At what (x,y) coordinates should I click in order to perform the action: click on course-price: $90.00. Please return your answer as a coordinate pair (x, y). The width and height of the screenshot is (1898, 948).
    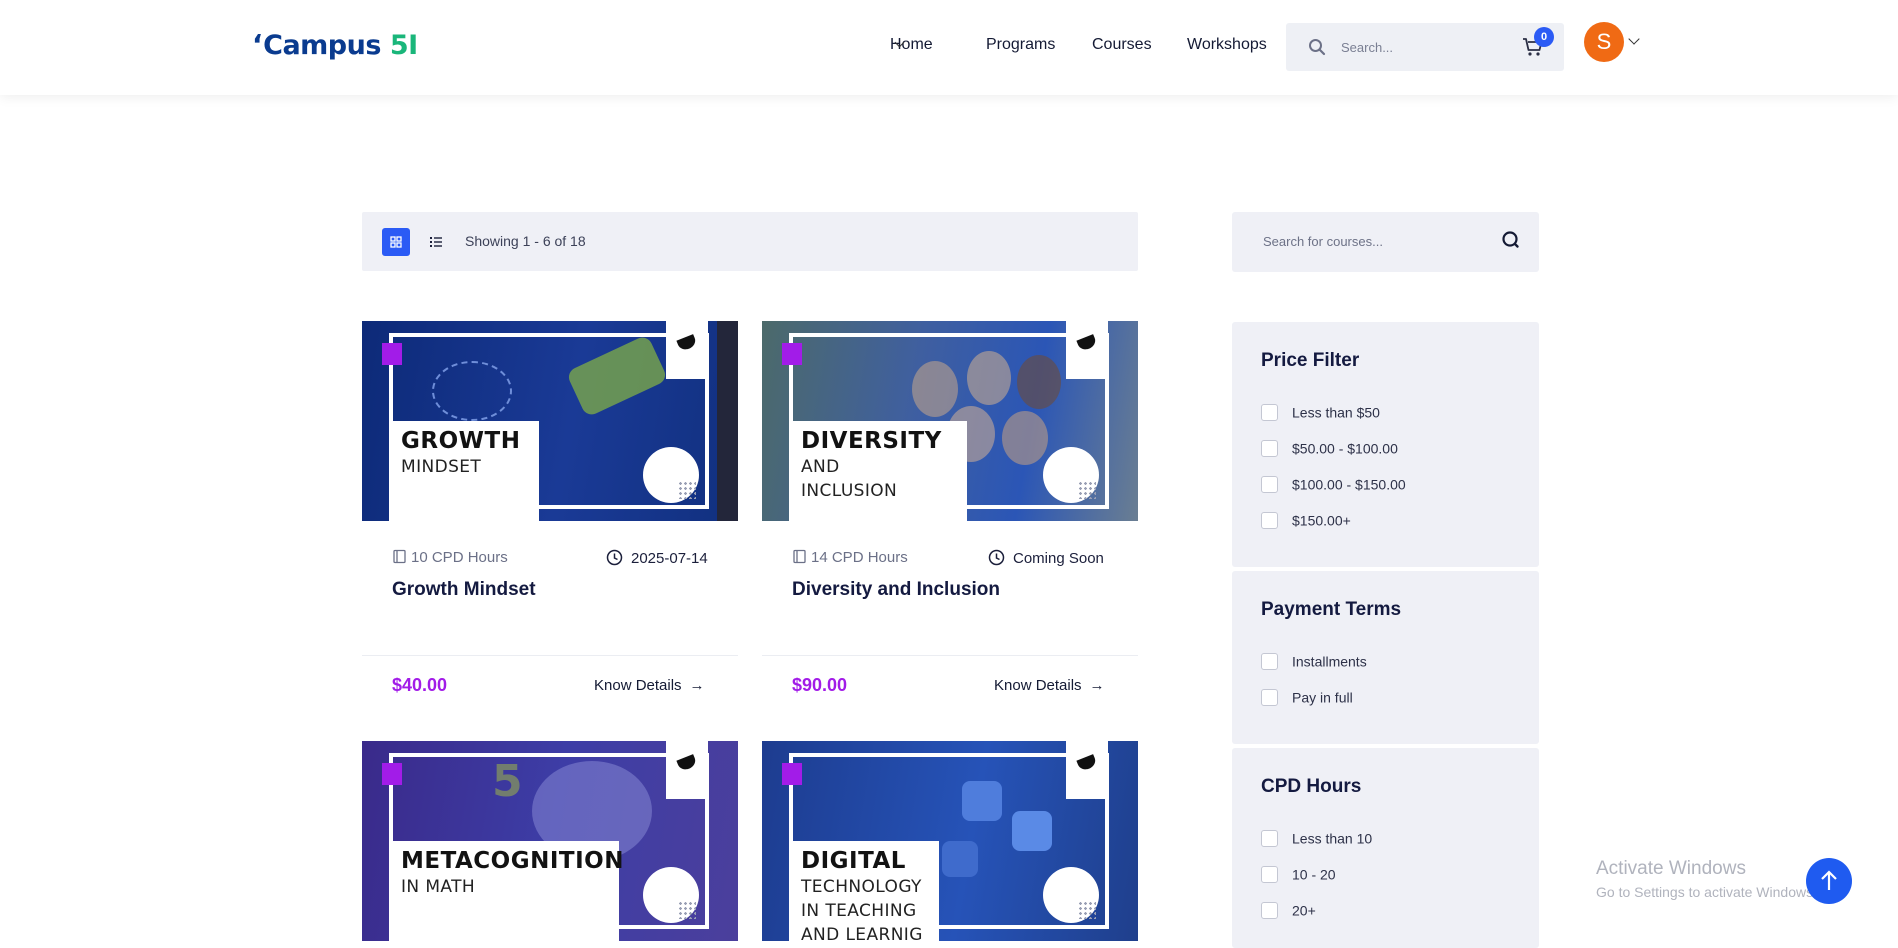
    Looking at the image, I should click on (820, 685).